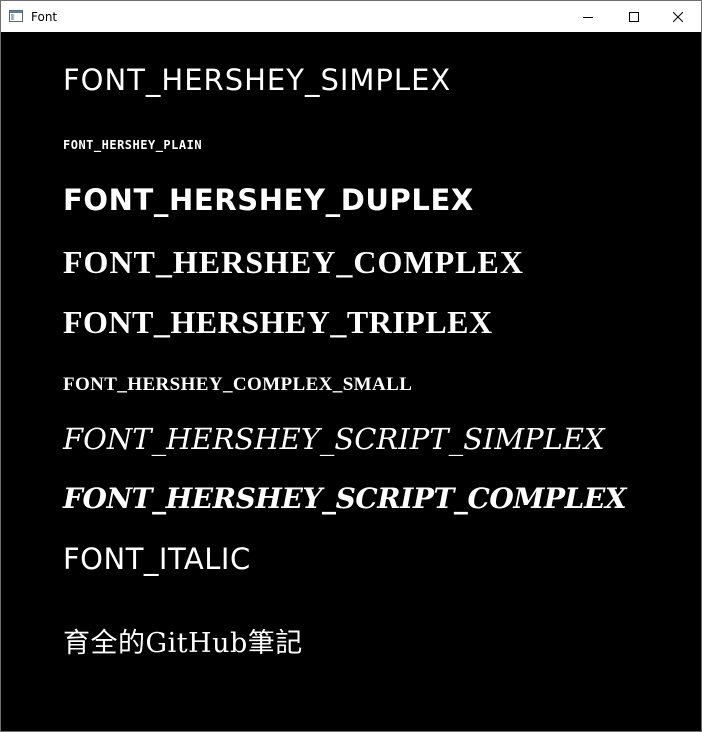 The width and height of the screenshot is (702, 732). Describe the element at coordinates (157, 559) in the screenshot. I see `text-font-italic: FONT_ITALIC` at that location.